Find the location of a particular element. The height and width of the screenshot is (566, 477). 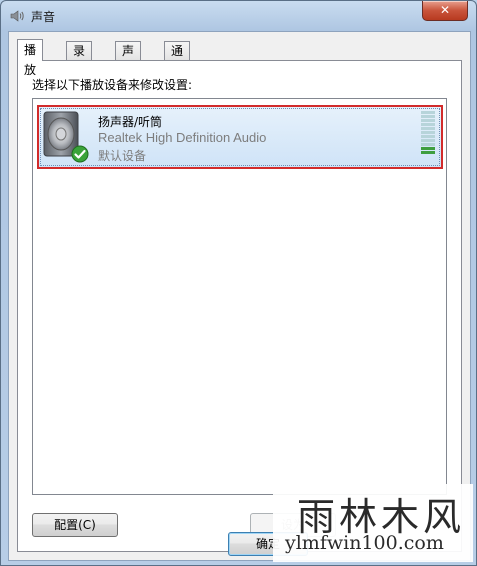

volume-level-meter is located at coordinates (428, 133).